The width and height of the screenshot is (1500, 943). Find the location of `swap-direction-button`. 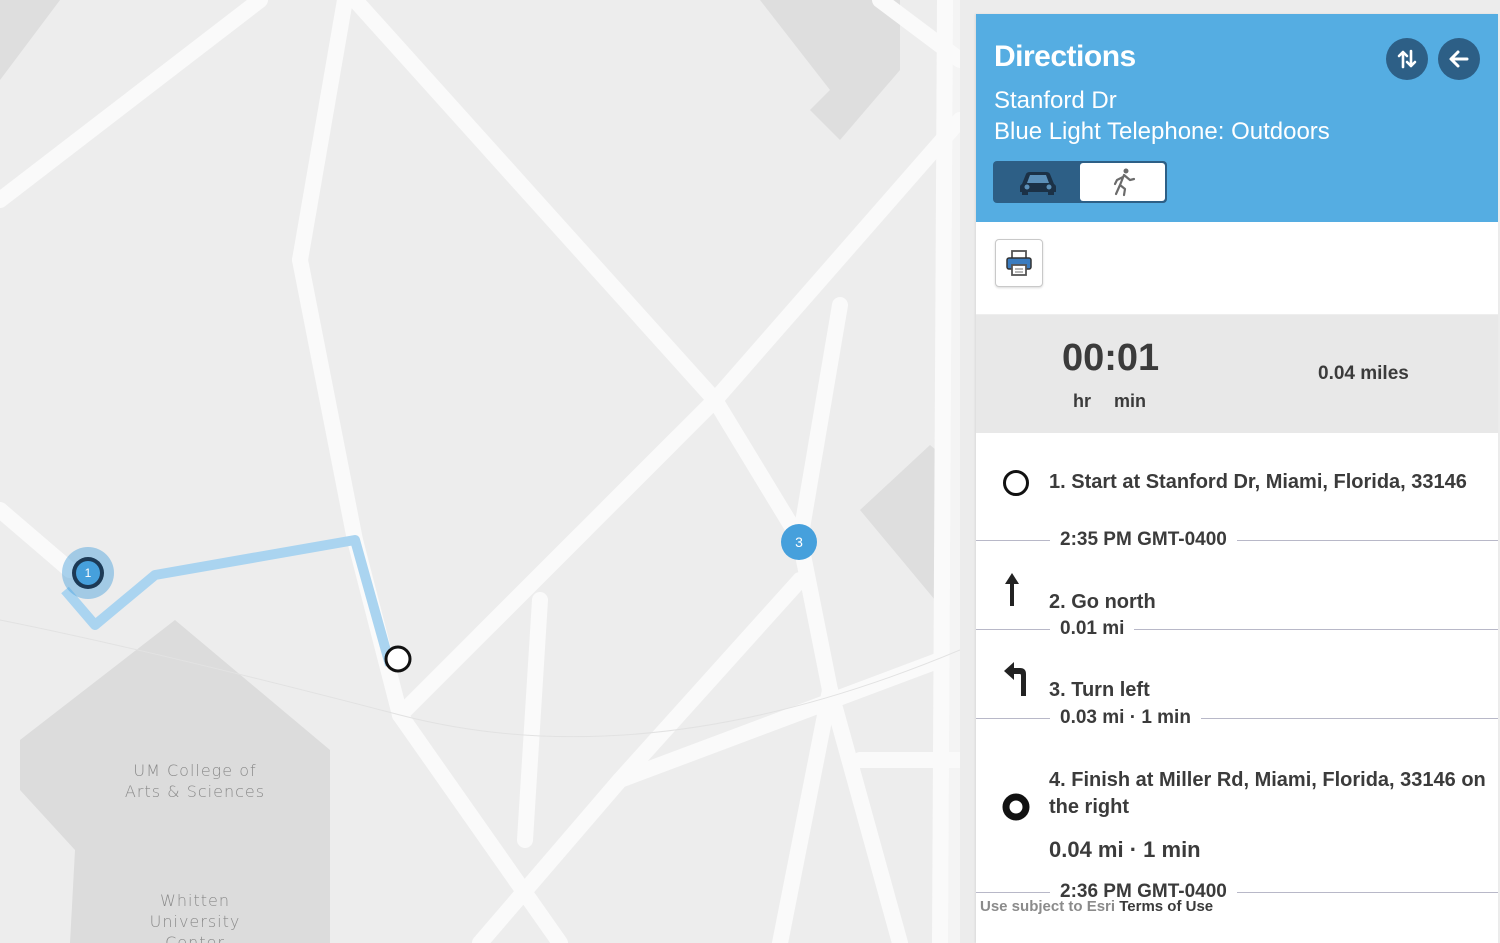

swap-direction-button is located at coordinates (1407, 59).